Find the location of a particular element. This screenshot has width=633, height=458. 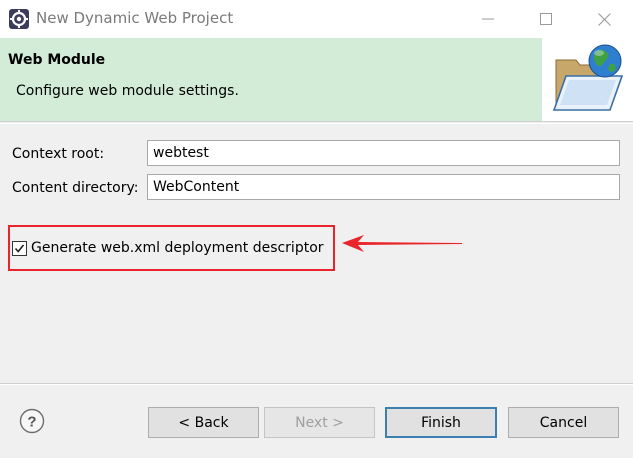

footer-separator-highlight is located at coordinates (316, 384).